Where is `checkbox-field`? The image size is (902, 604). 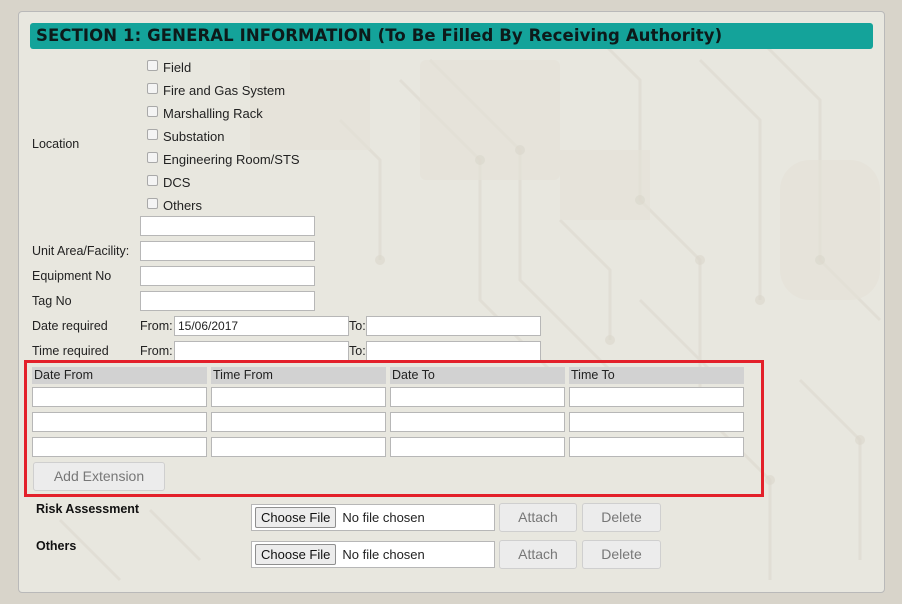
checkbox-field is located at coordinates (152, 65).